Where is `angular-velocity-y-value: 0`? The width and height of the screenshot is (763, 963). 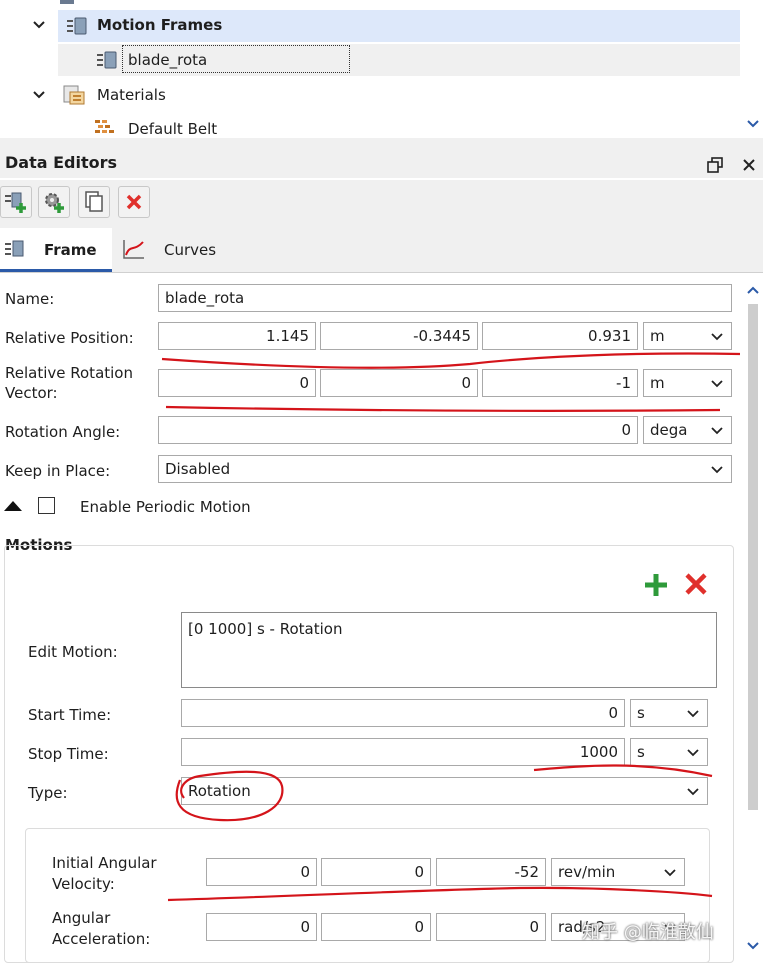
angular-velocity-y-value: 0 is located at coordinates (419, 872).